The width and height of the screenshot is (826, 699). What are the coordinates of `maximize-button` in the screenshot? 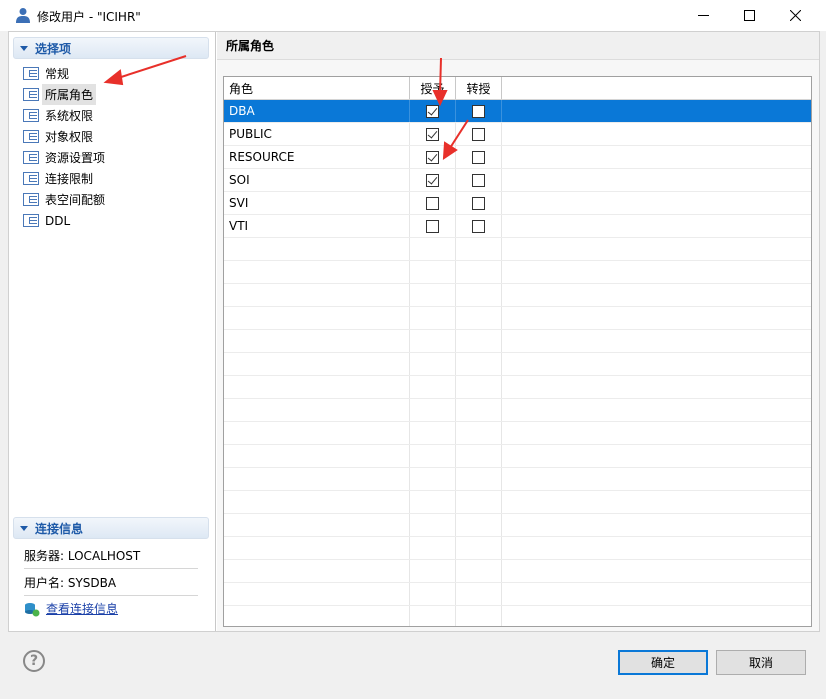 It's located at (749, 15).